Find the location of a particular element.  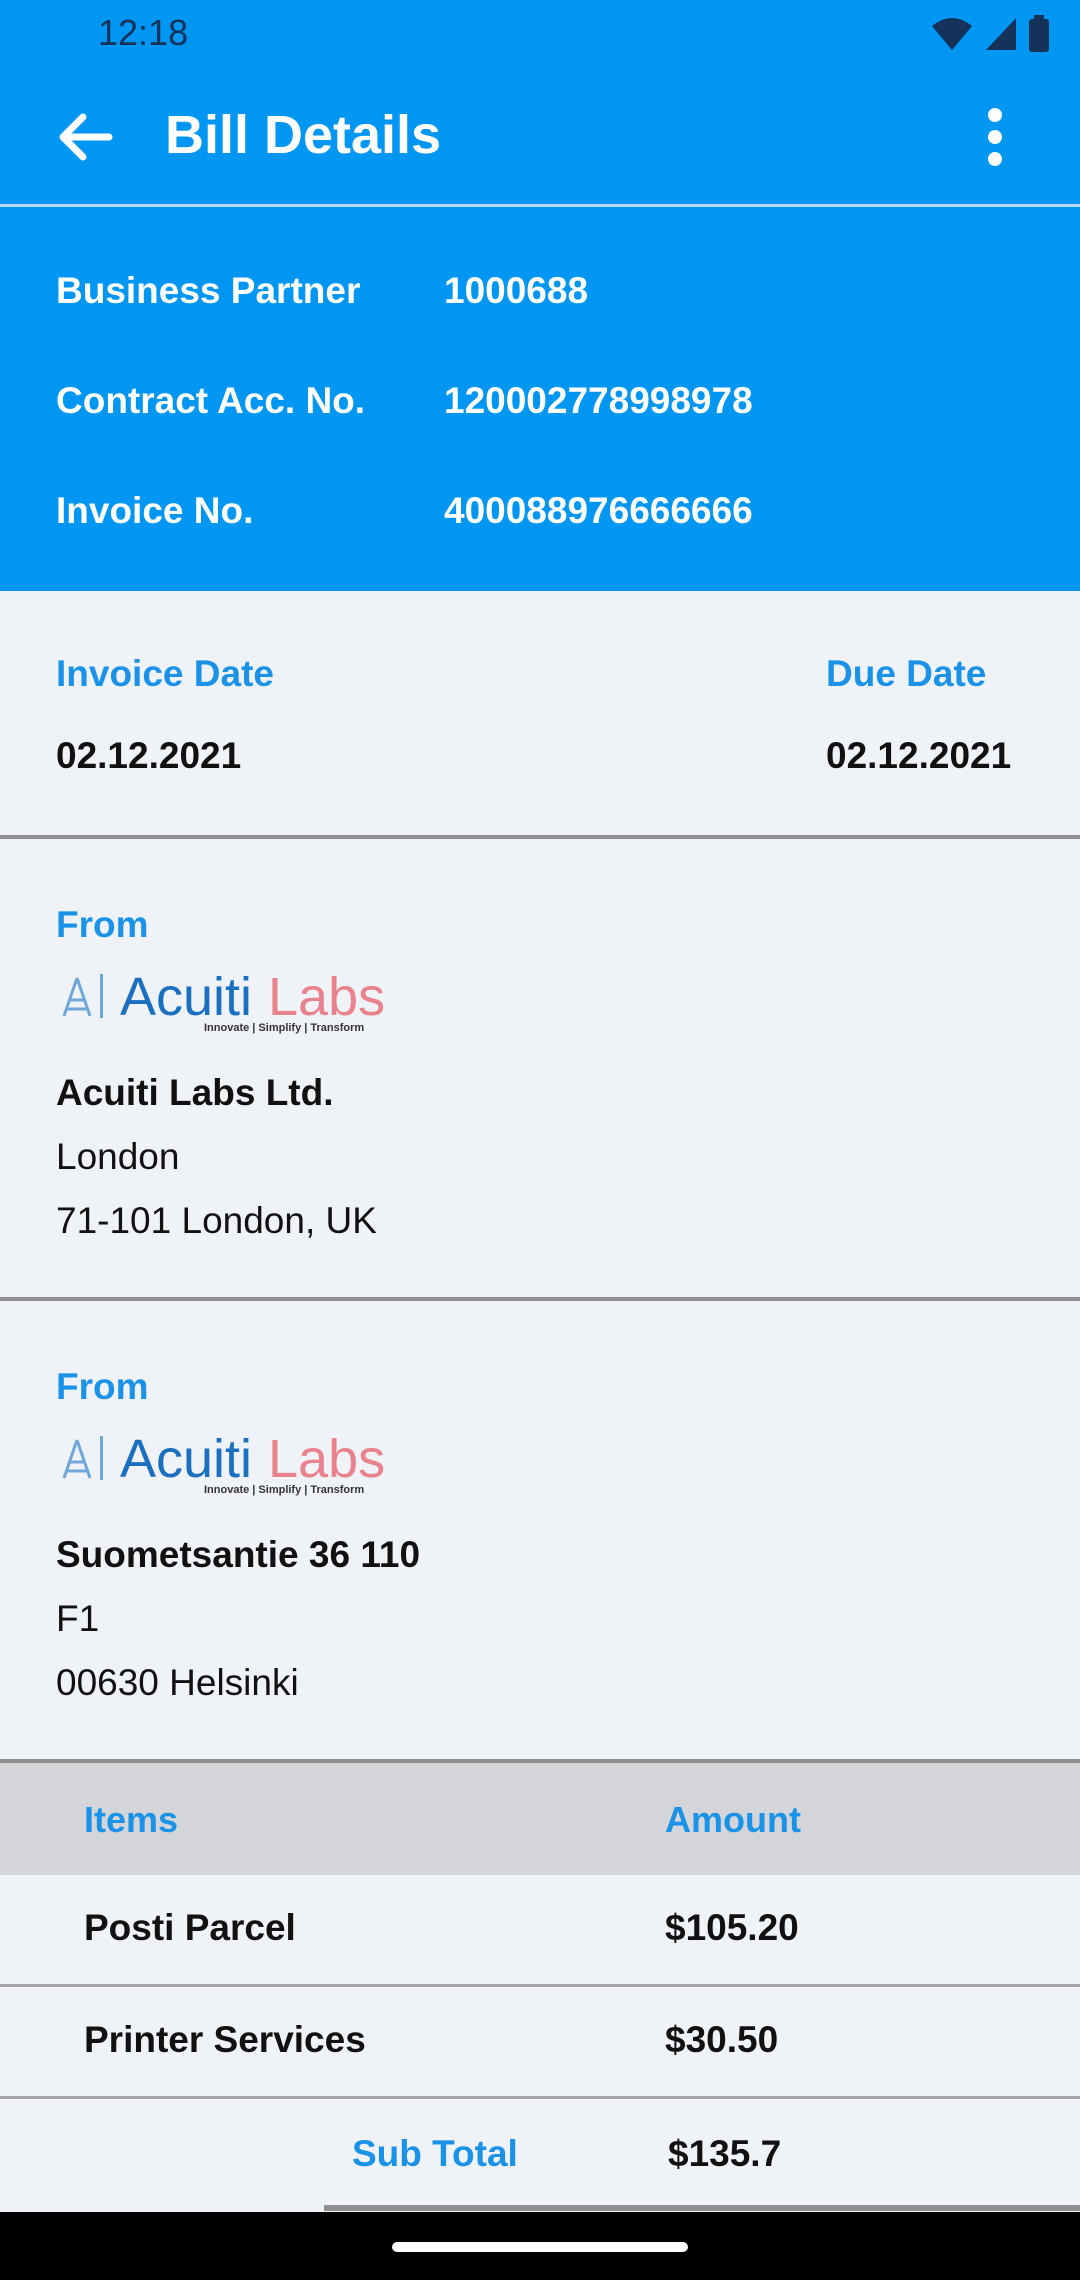

due-date-block: Due Date 02.12.2021 is located at coordinates (918, 715).